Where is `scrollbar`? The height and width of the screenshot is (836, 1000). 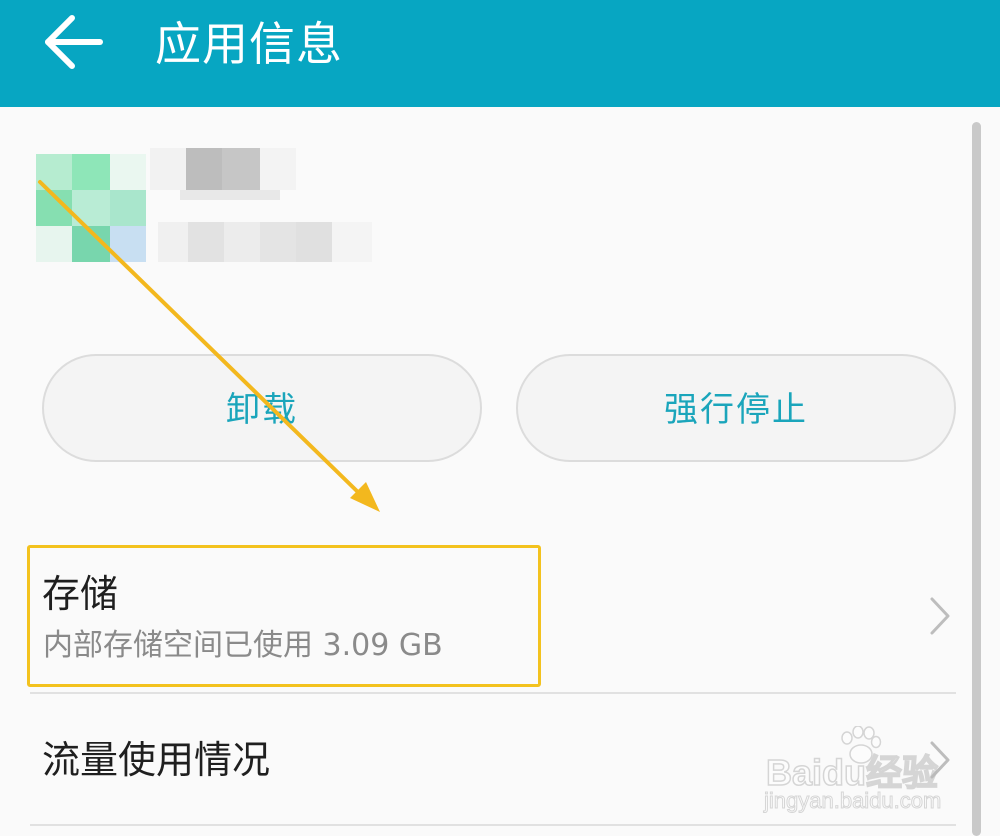 scrollbar is located at coordinates (976, 479).